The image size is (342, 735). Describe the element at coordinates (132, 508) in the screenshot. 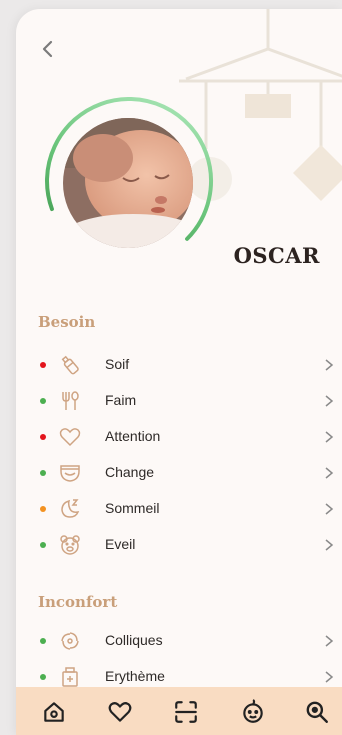

I see `item-label: Sommeil` at that location.